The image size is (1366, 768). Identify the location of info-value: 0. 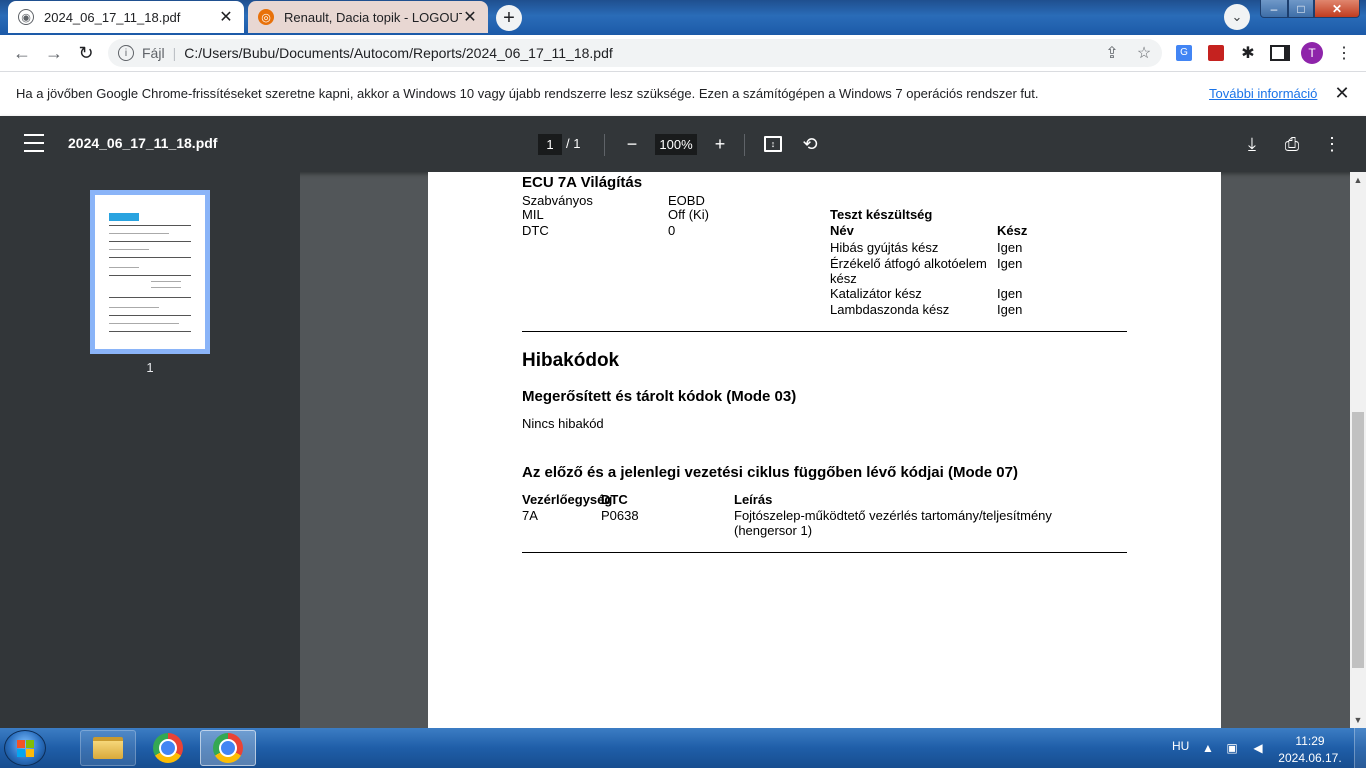
(672, 230).